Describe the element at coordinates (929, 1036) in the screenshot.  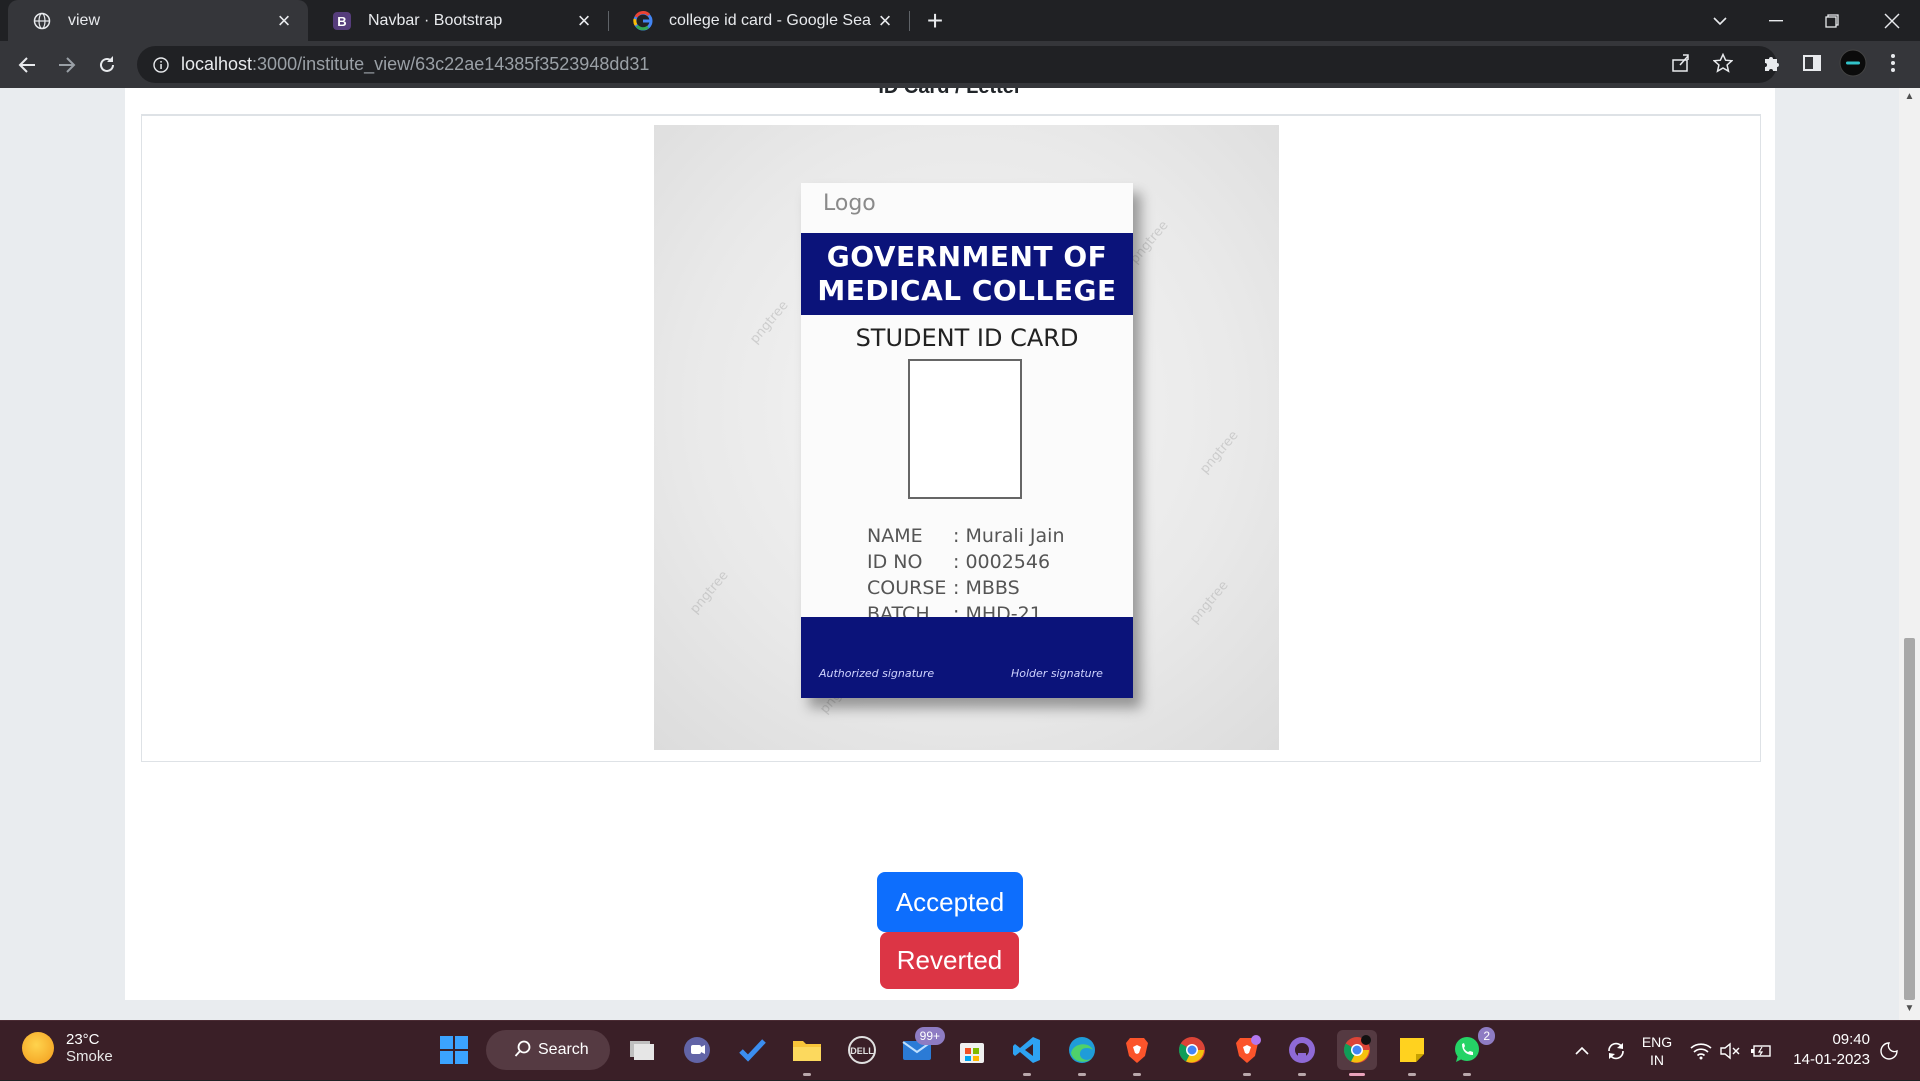
I see `mail-badge: 99+` at that location.